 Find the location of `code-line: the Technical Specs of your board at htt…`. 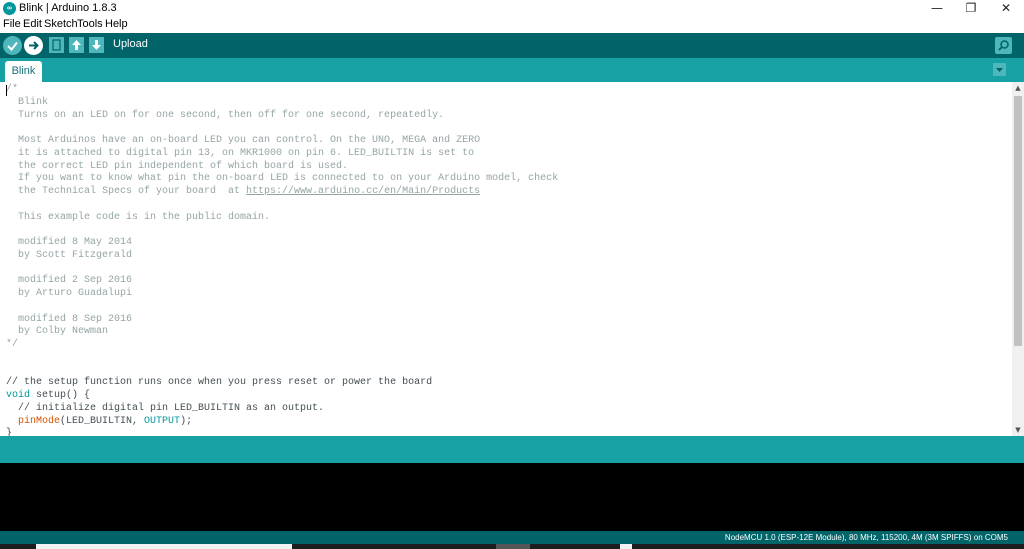

code-line: the Technical Specs of your board at htt… is located at coordinates (282, 192).